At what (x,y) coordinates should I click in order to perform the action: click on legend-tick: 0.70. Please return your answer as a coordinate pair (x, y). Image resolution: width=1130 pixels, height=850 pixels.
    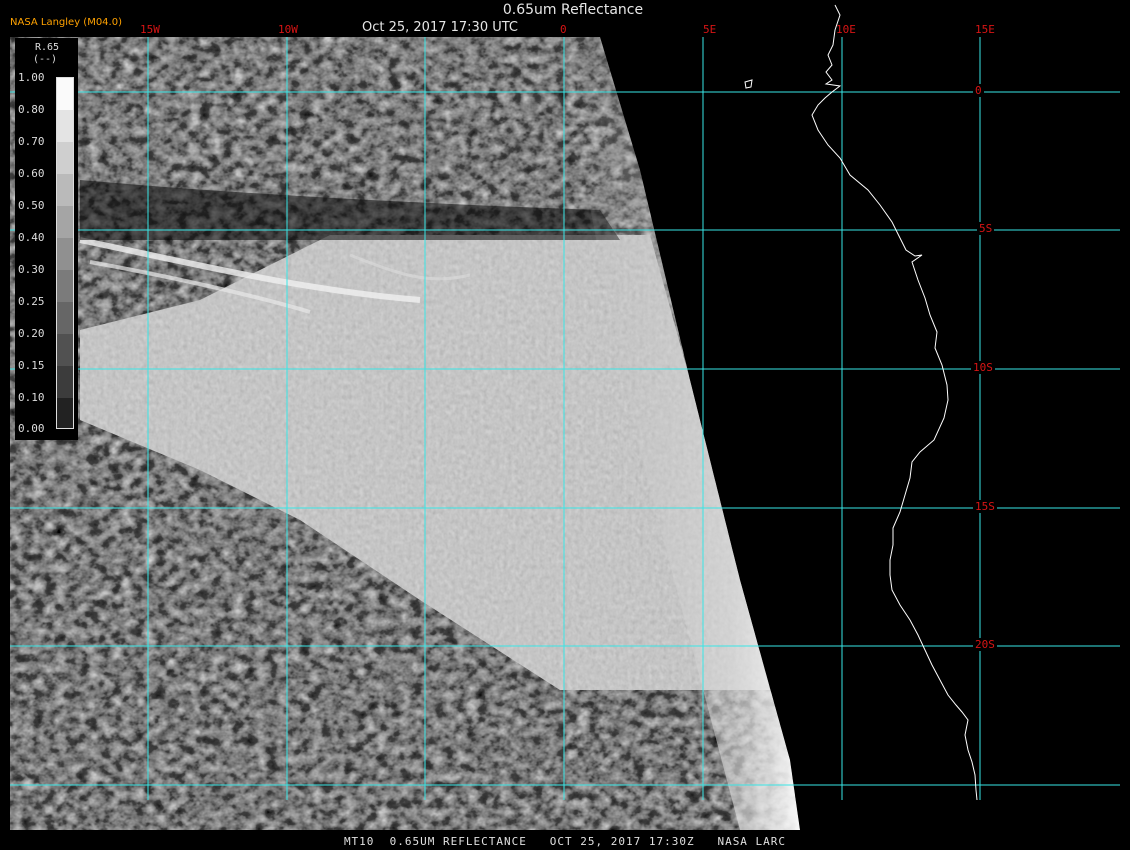
    Looking at the image, I should click on (31, 141).